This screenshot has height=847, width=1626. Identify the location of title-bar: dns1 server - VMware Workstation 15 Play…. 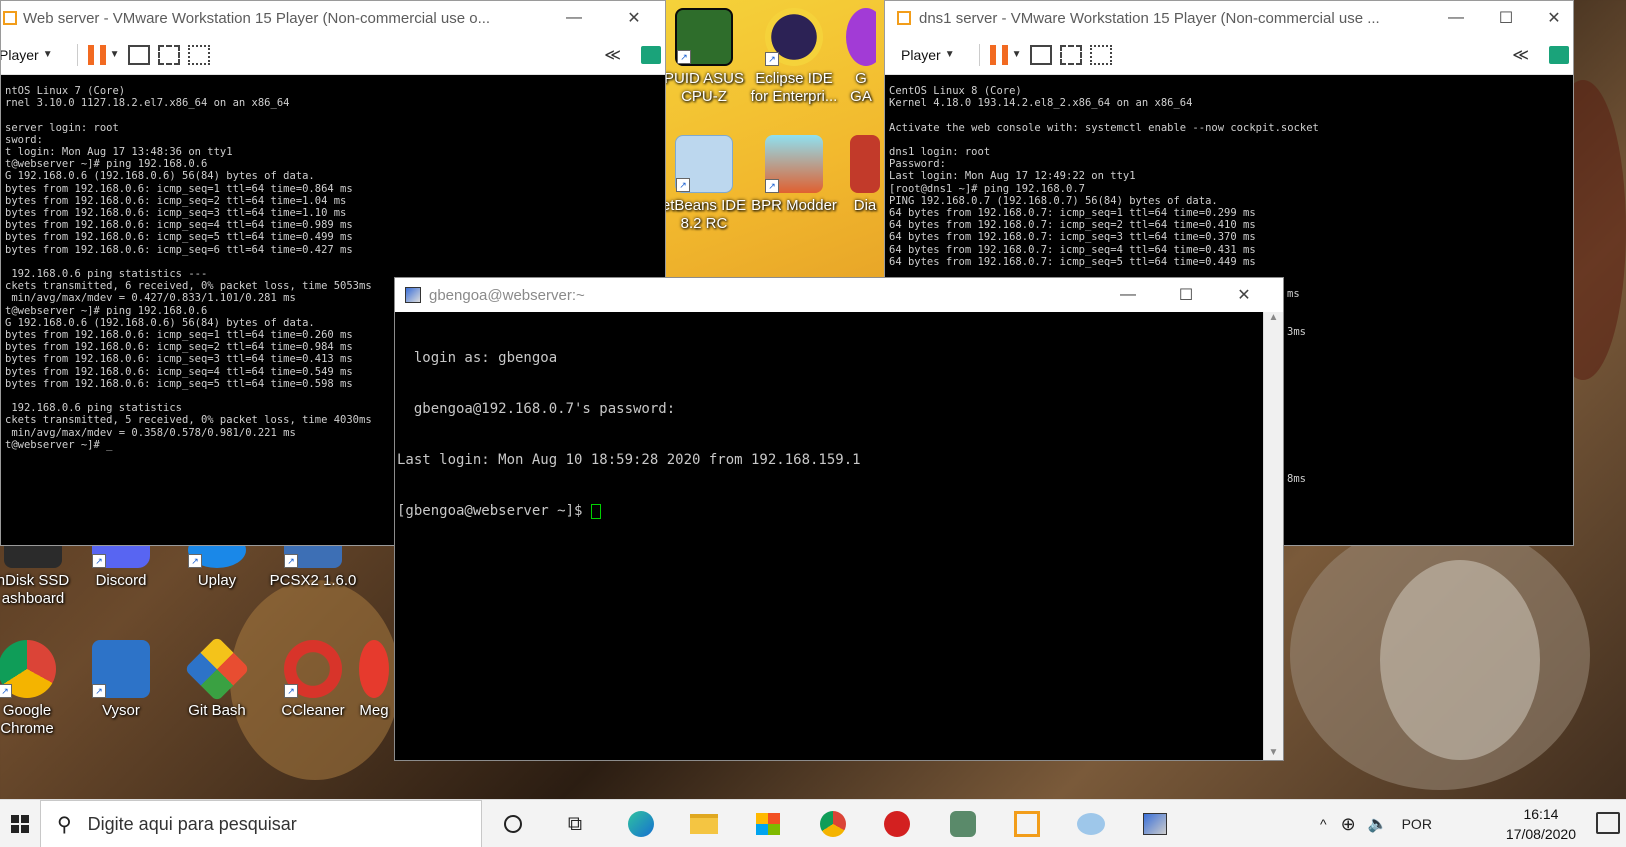
(1229, 18).